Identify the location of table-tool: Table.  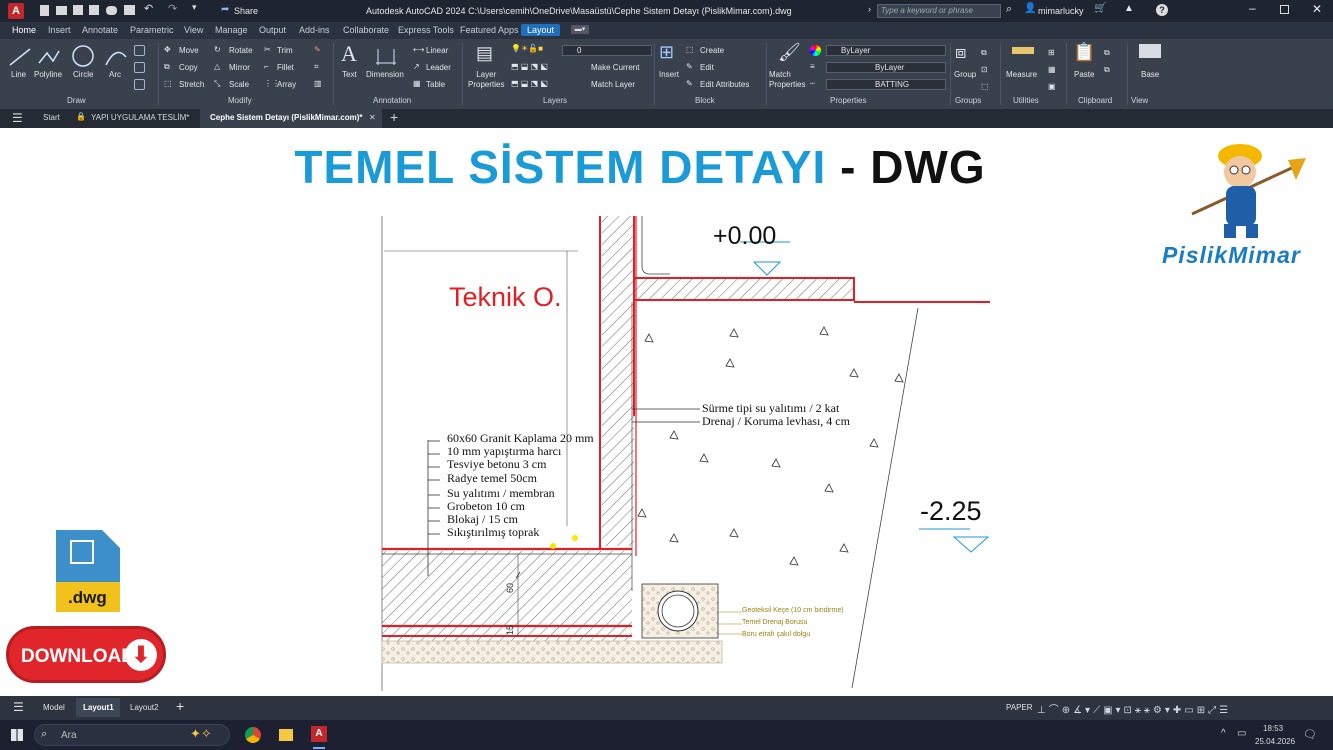
(435, 84).